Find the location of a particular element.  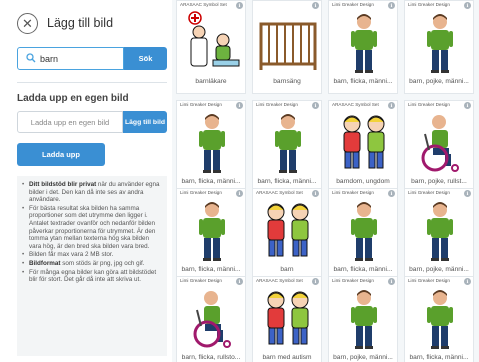

image-result-card: ARASAAC Symbol Set i barndom, ungdom is located at coordinates (363, 147).